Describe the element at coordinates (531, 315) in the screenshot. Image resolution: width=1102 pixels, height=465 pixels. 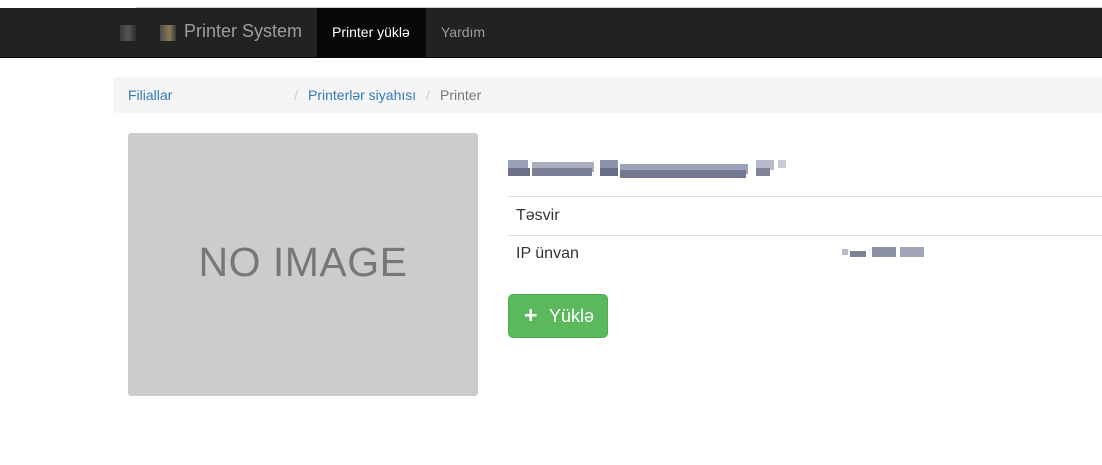
I see `plus-icon: +` at that location.